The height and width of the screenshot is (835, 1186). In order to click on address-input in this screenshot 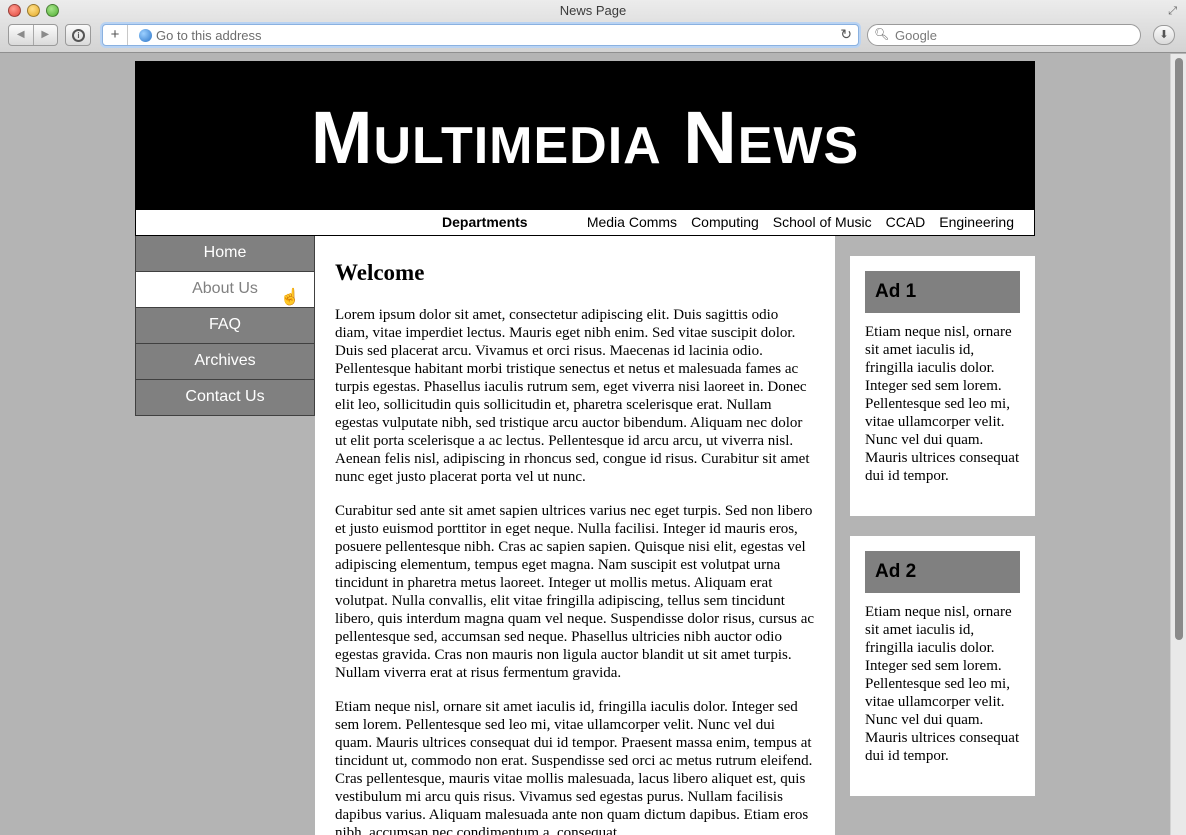, I will do `click(496, 35)`.